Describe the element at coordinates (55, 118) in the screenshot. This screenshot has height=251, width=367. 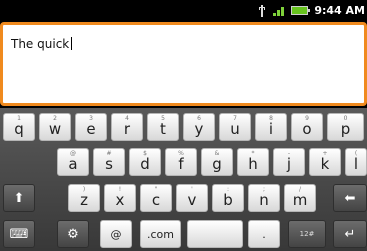
I see `key-sub-label: 2` at that location.